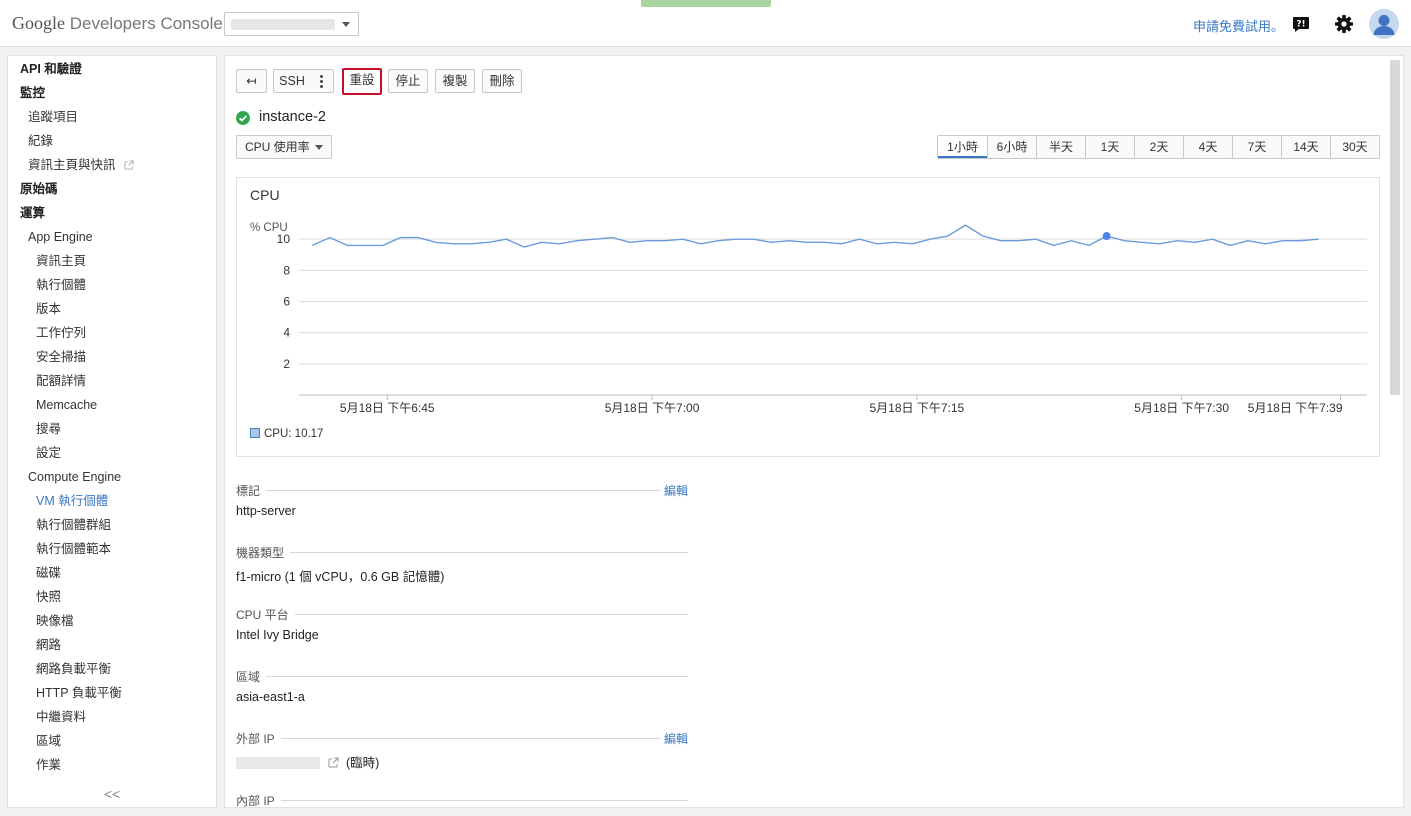 Image resolution: width=1411 pixels, height=816 pixels. Describe the element at coordinates (255, 433) in the screenshot. I see `legend-swatch` at that location.